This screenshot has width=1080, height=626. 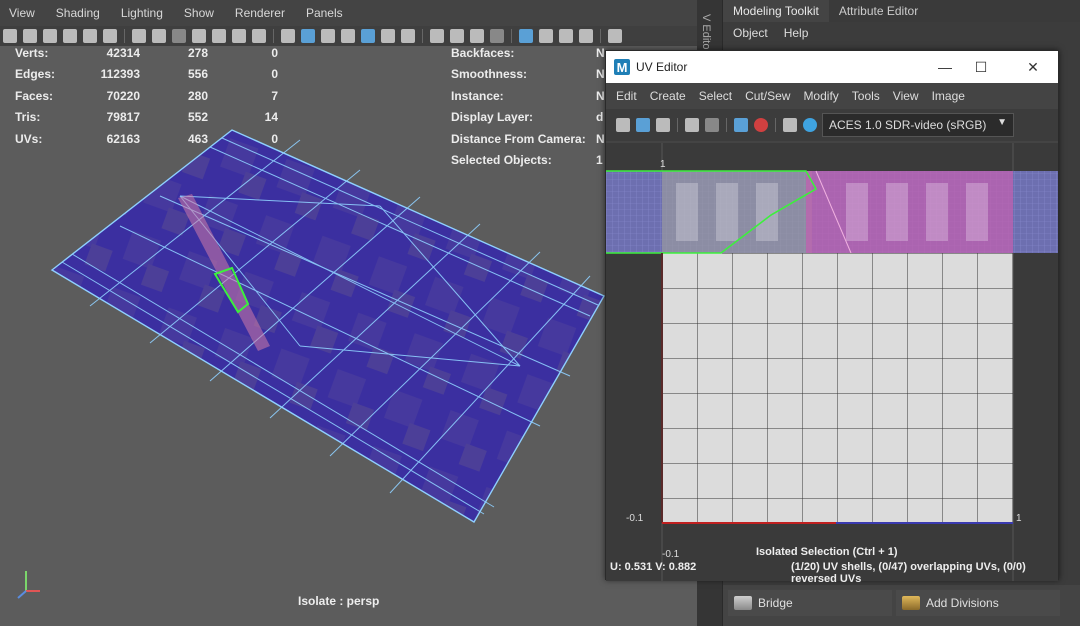 I want to click on menu-help: Help, so click(x=796, y=33).